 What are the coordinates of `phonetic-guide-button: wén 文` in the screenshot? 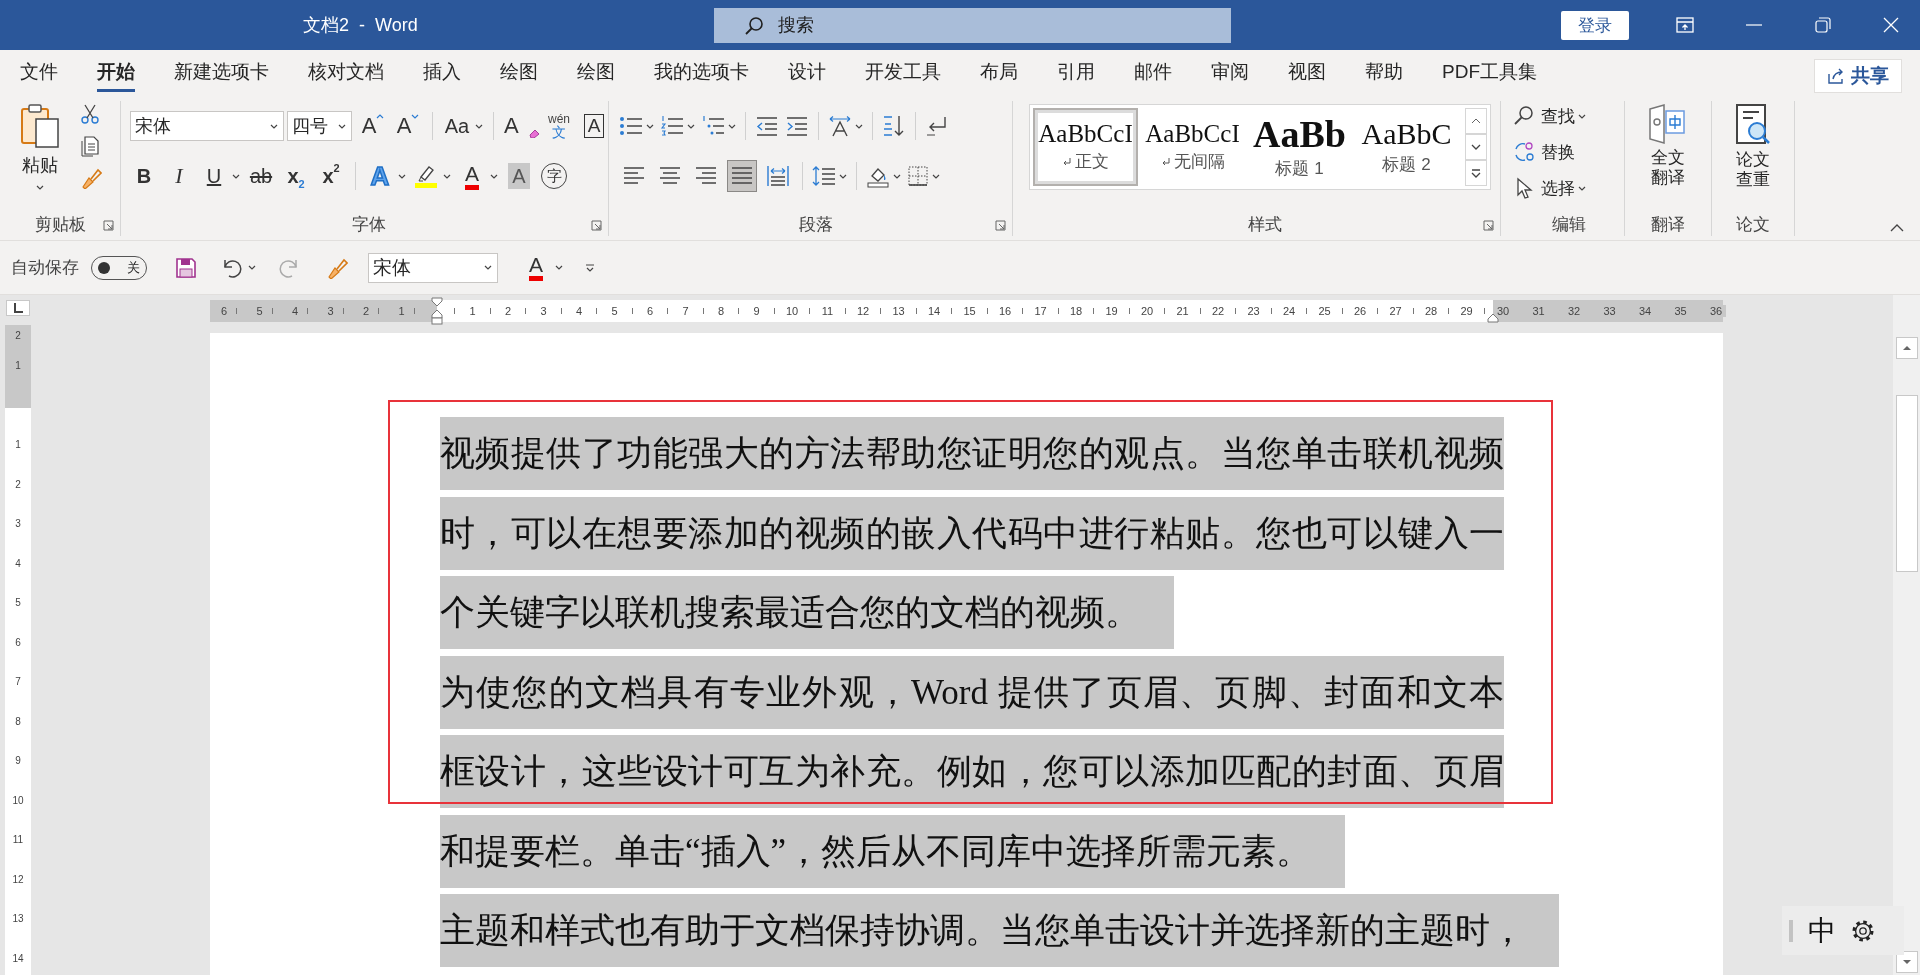 It's located at (559, 126).